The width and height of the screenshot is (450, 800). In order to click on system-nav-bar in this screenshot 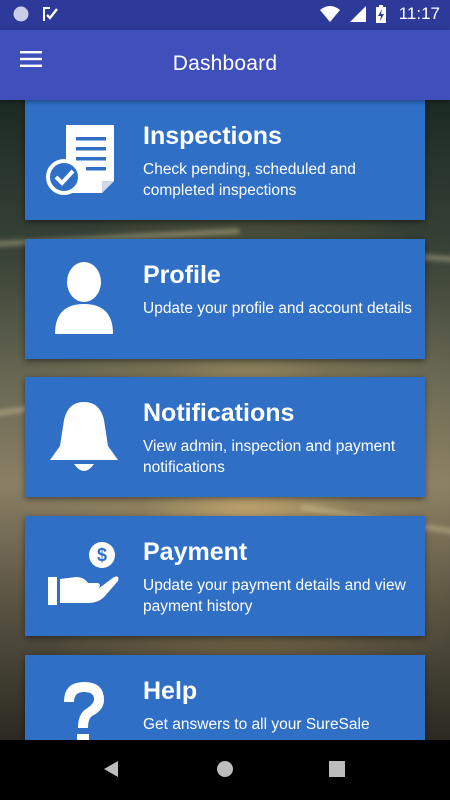, I will do `click(225, 770)`.